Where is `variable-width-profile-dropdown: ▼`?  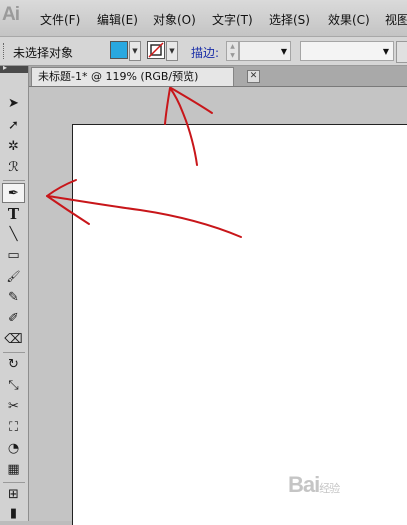
variable-width-profile-dropdown: ▼ is located at coordinates (347, 51).